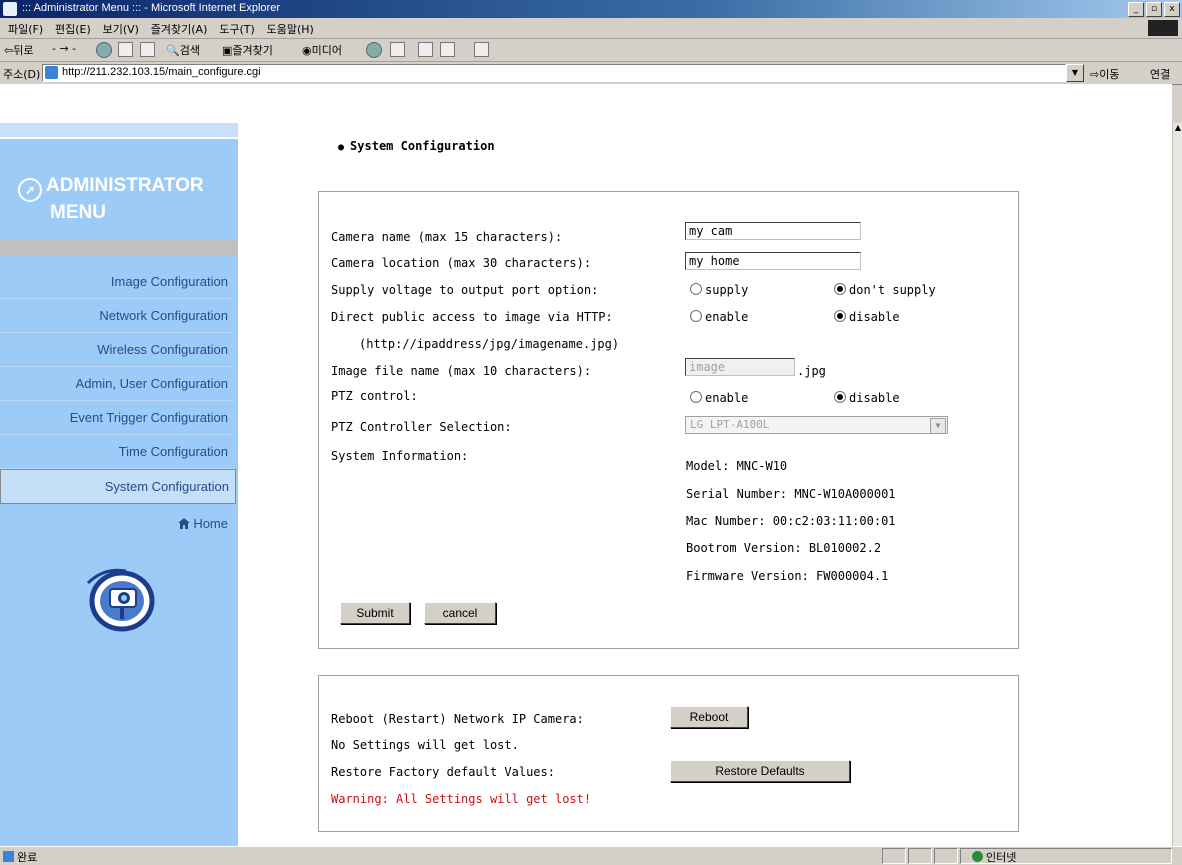 This screenshot has width=1182, height=865. Describe the element at coordinates (117, 418) in the screenshot. I see `sidebar-item-event-trigger-configuration: Event Trigger Configuration` at that location.